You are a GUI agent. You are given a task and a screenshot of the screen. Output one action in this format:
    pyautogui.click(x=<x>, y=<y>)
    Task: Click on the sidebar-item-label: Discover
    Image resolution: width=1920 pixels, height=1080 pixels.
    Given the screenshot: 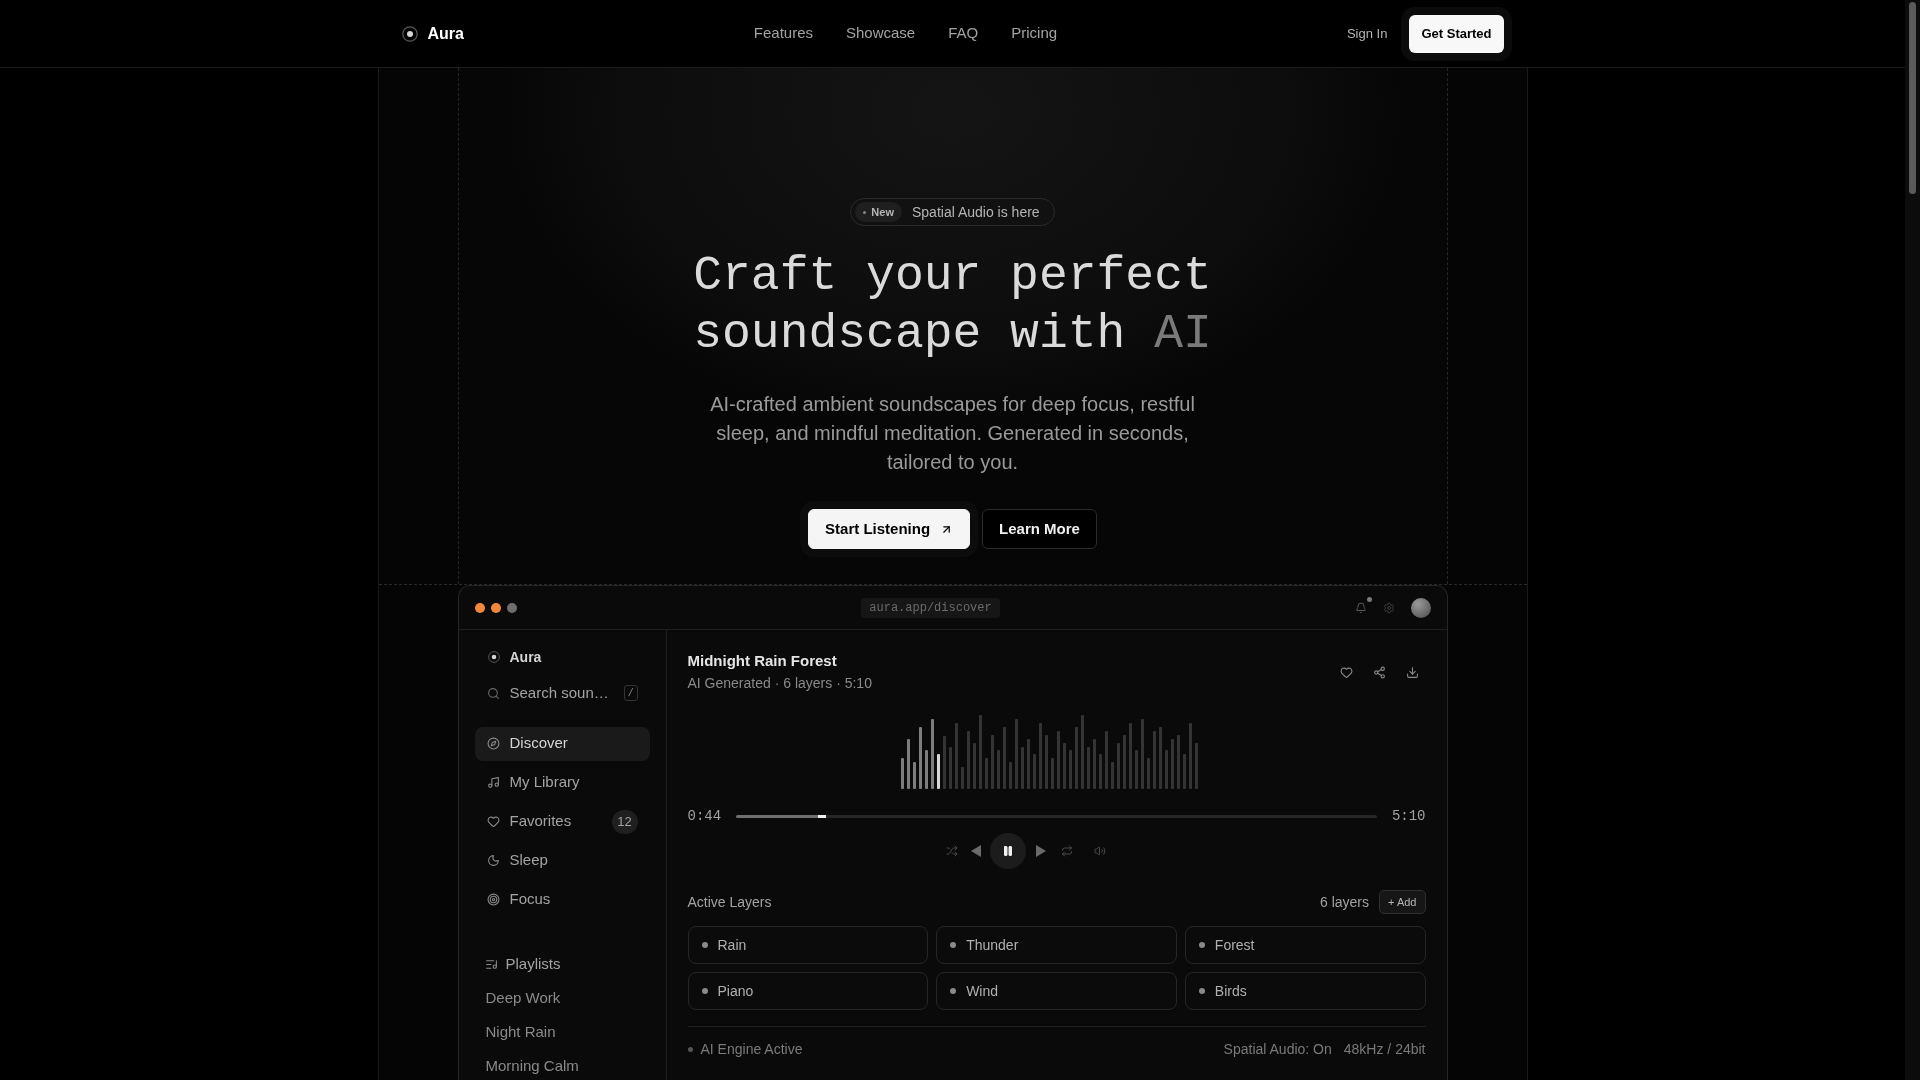 What is the action you would take?
    pyautogui.click(x=538, y=743)
    